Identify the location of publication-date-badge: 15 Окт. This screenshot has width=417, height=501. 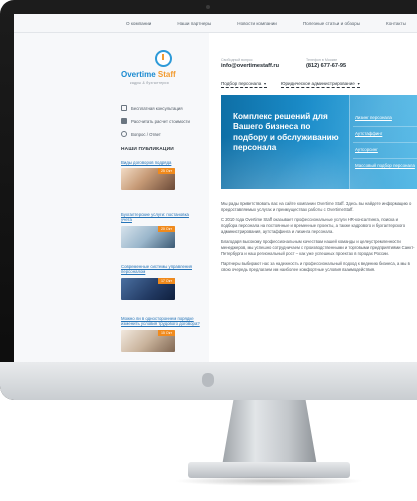
(166, 332).